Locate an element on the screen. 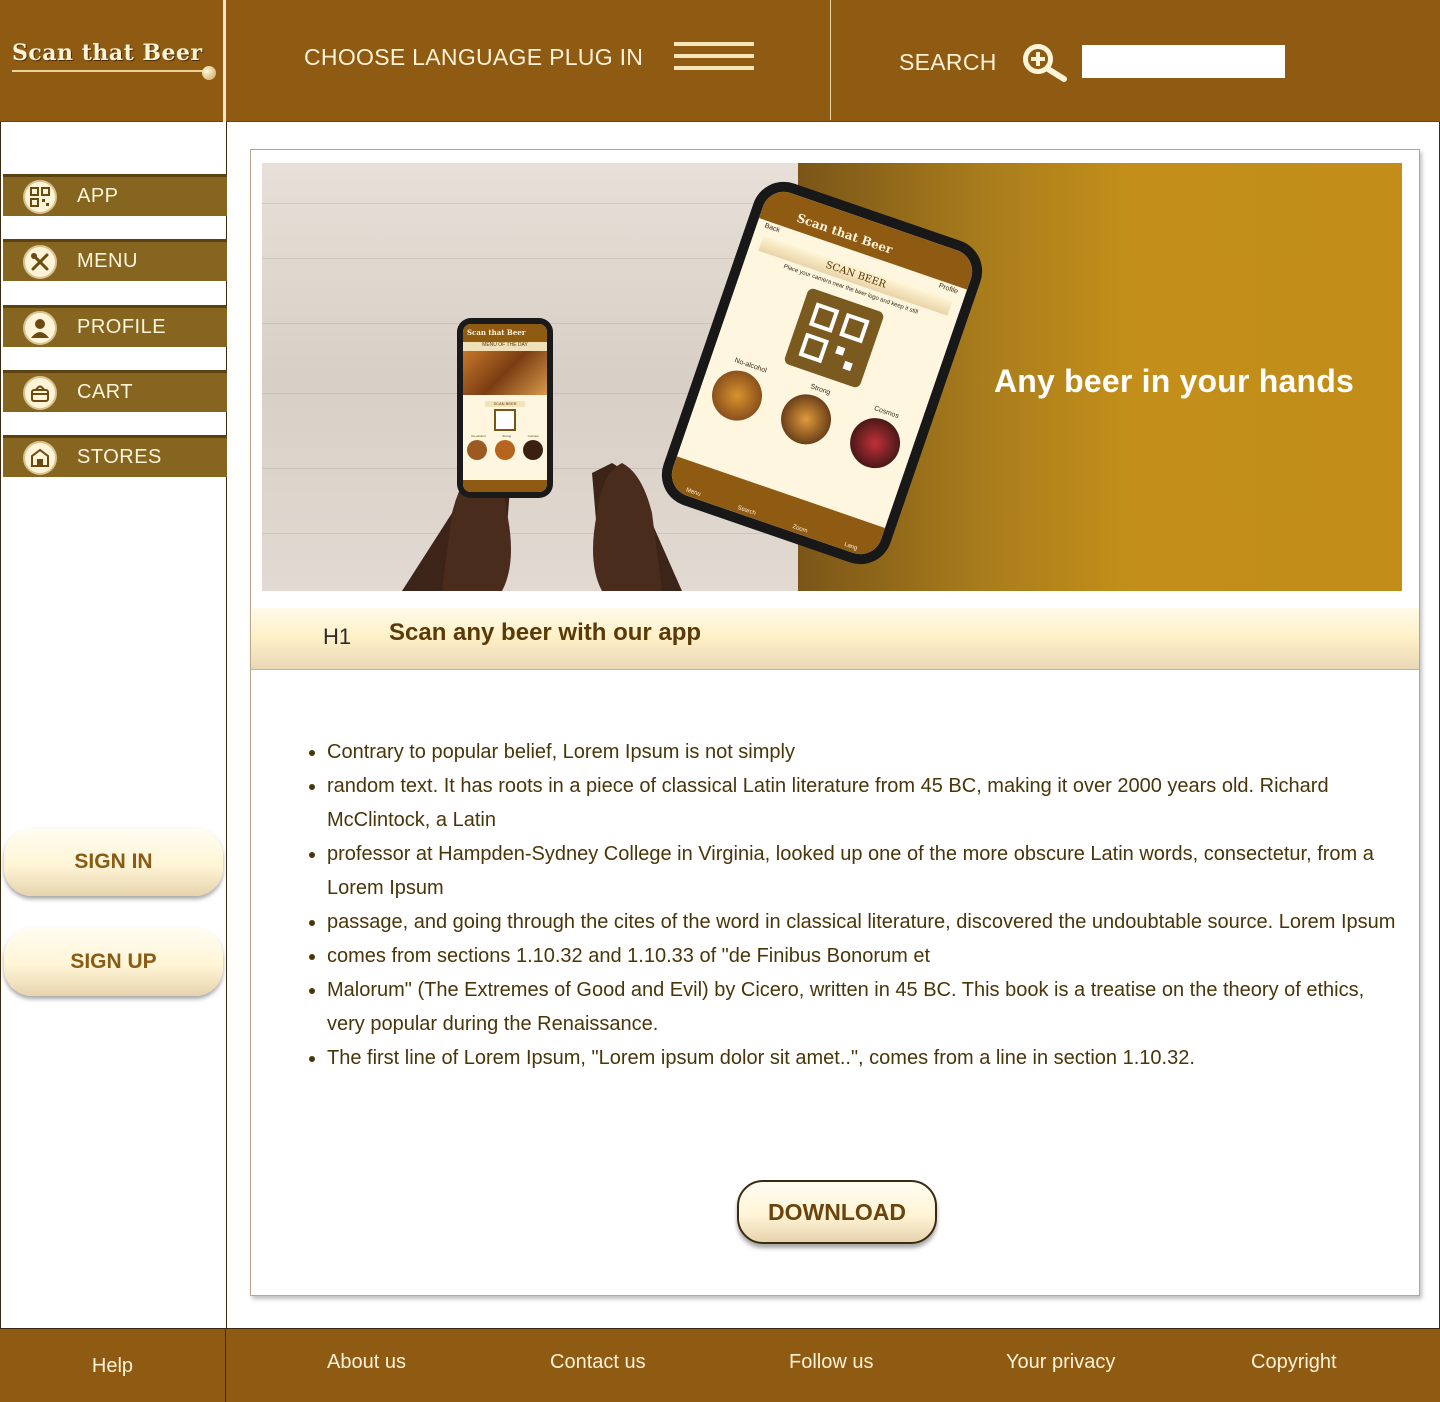 This screenshot has height=1402, width=1440. sidebar-item-app: APP is located at coordinates (115, 195).